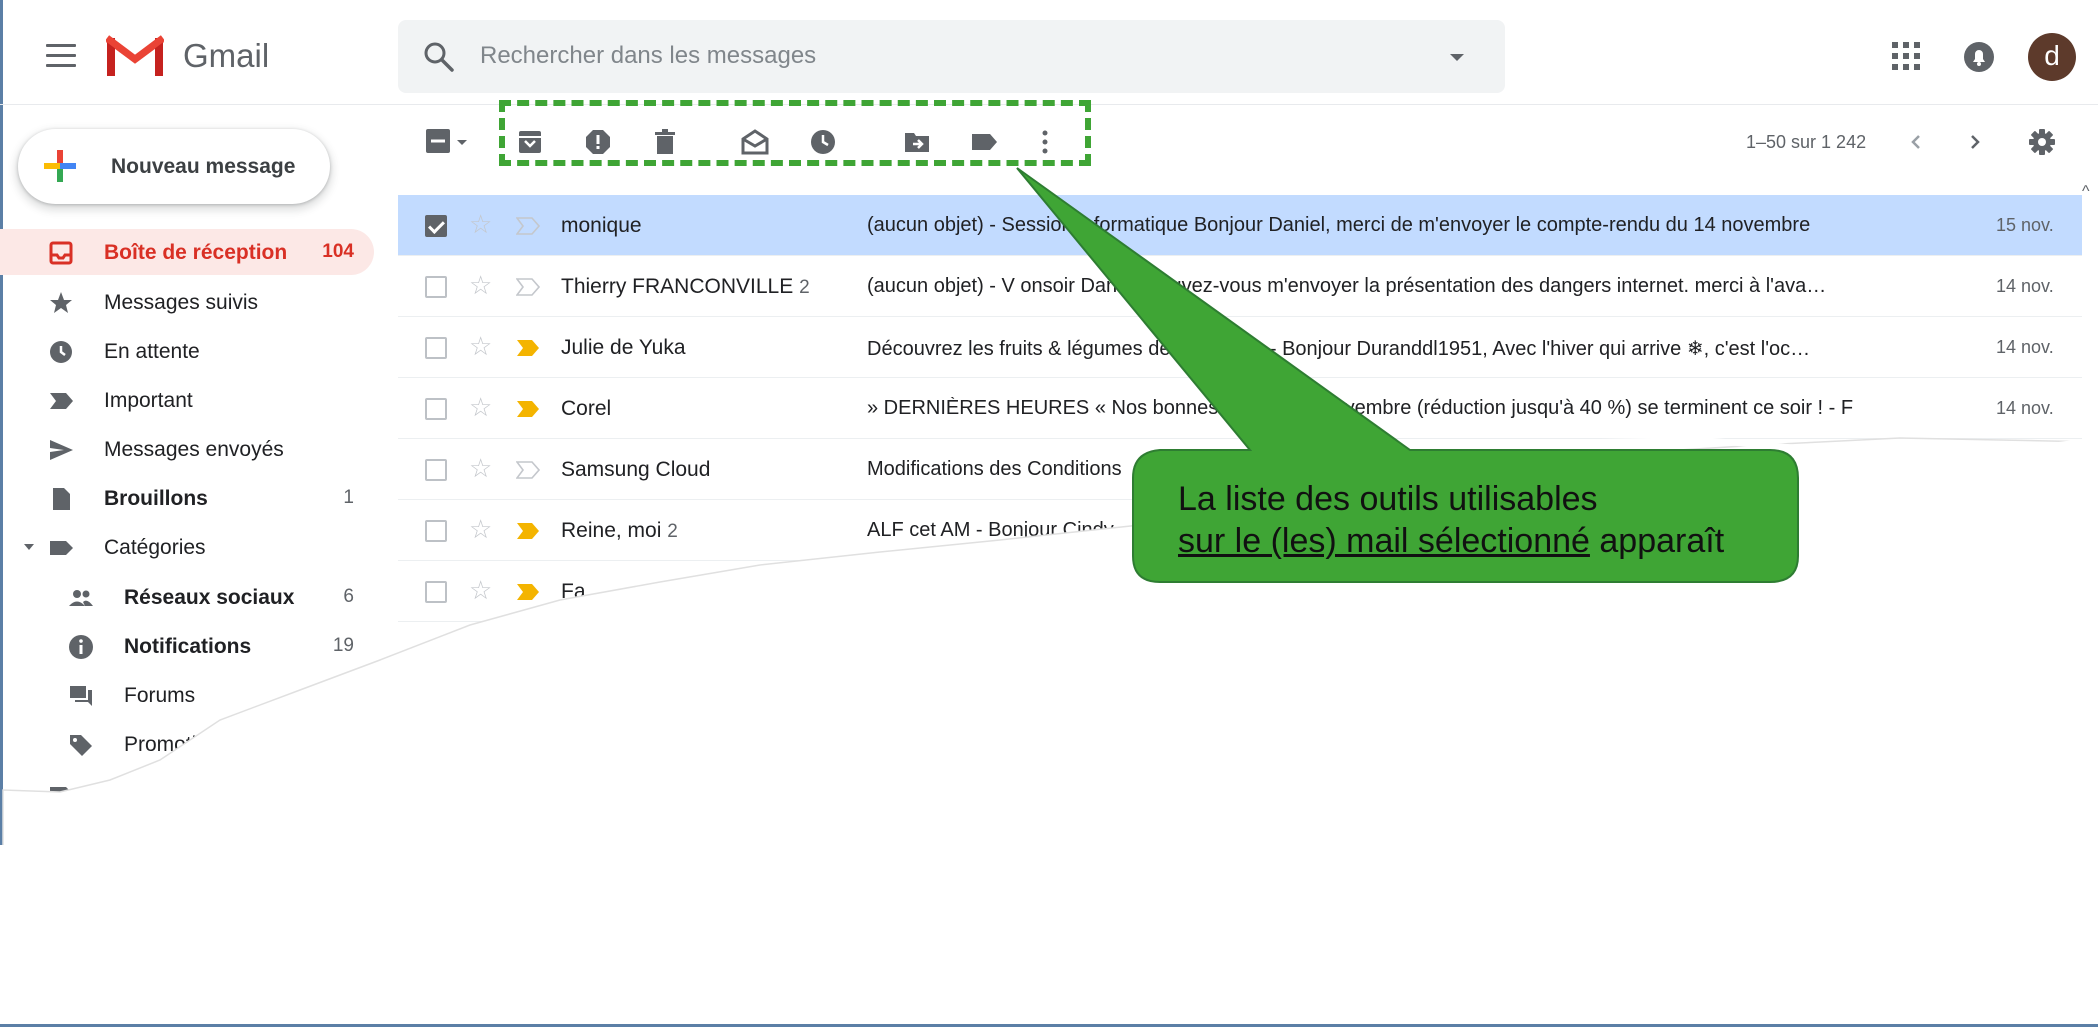 The width and height of the screenshot is (2098, 1027). I want to click on sender-name: Samsung Cloud, so click(636, 469).